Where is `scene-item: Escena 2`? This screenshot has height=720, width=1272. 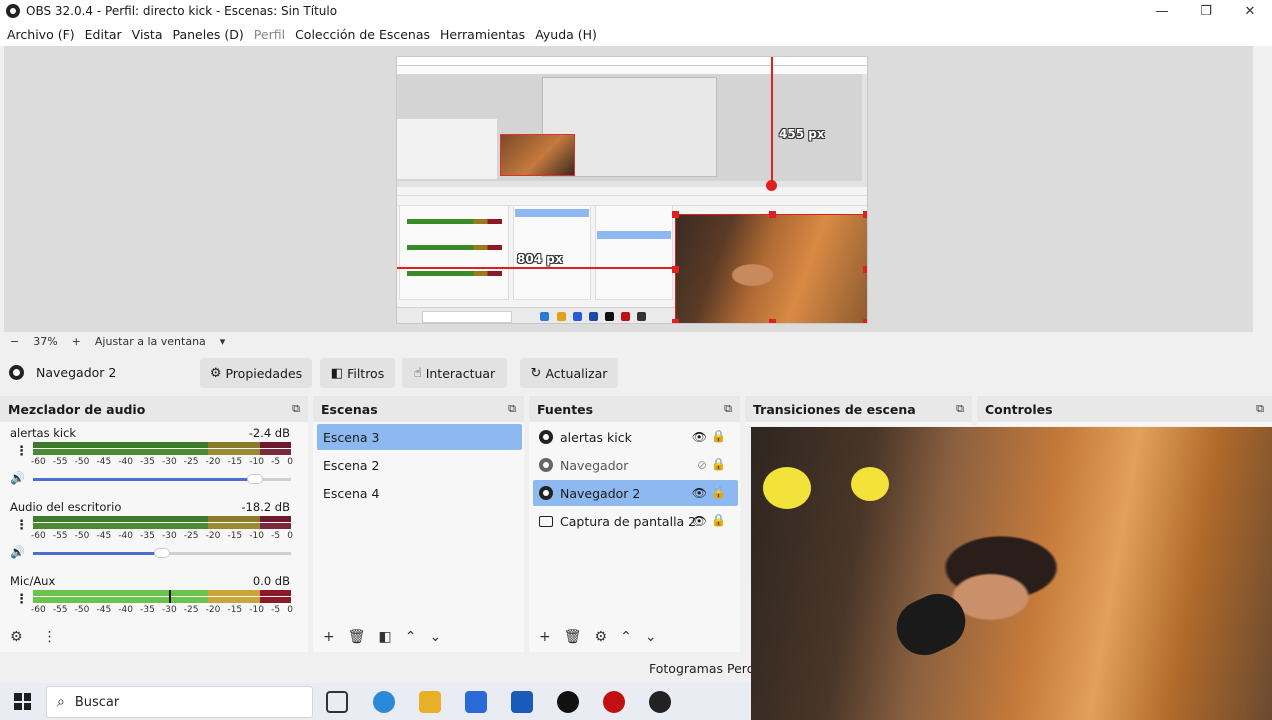
scene-item: Escena 2 is located at coordinates (419, 465).